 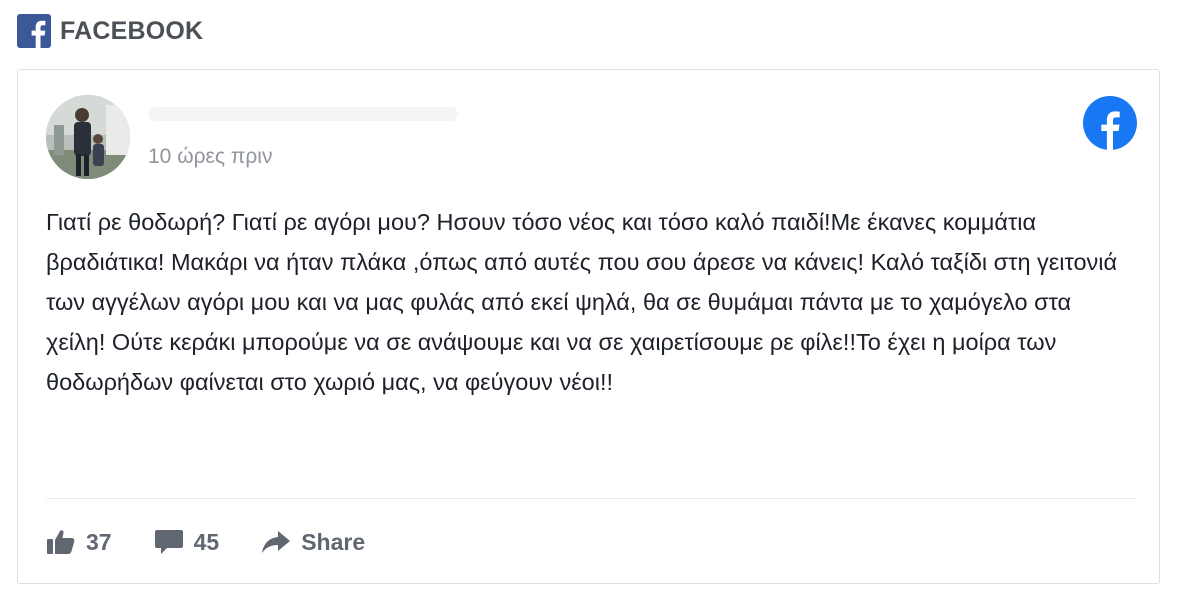 What do you see at coordinates (34, 31) in the screenshot?
I see `facebook-square-icon` at bounding box center [34, 31].